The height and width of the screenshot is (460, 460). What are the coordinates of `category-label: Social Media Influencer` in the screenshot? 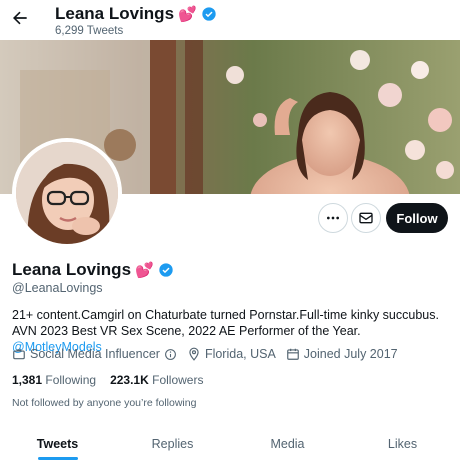 It's located at (95, 354).